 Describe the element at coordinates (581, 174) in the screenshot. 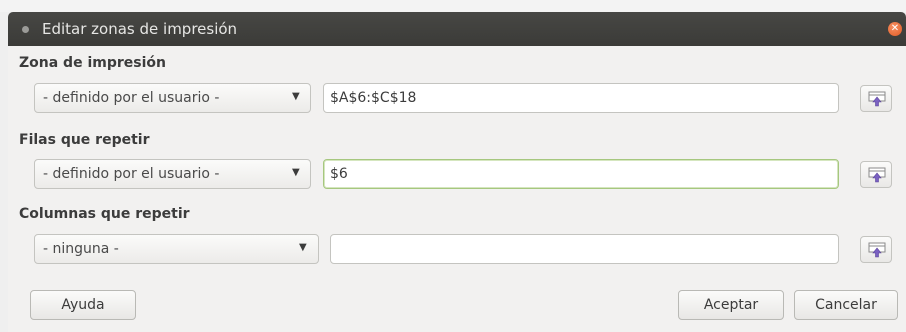

I see `rows-repeat-input: $6` at that location.